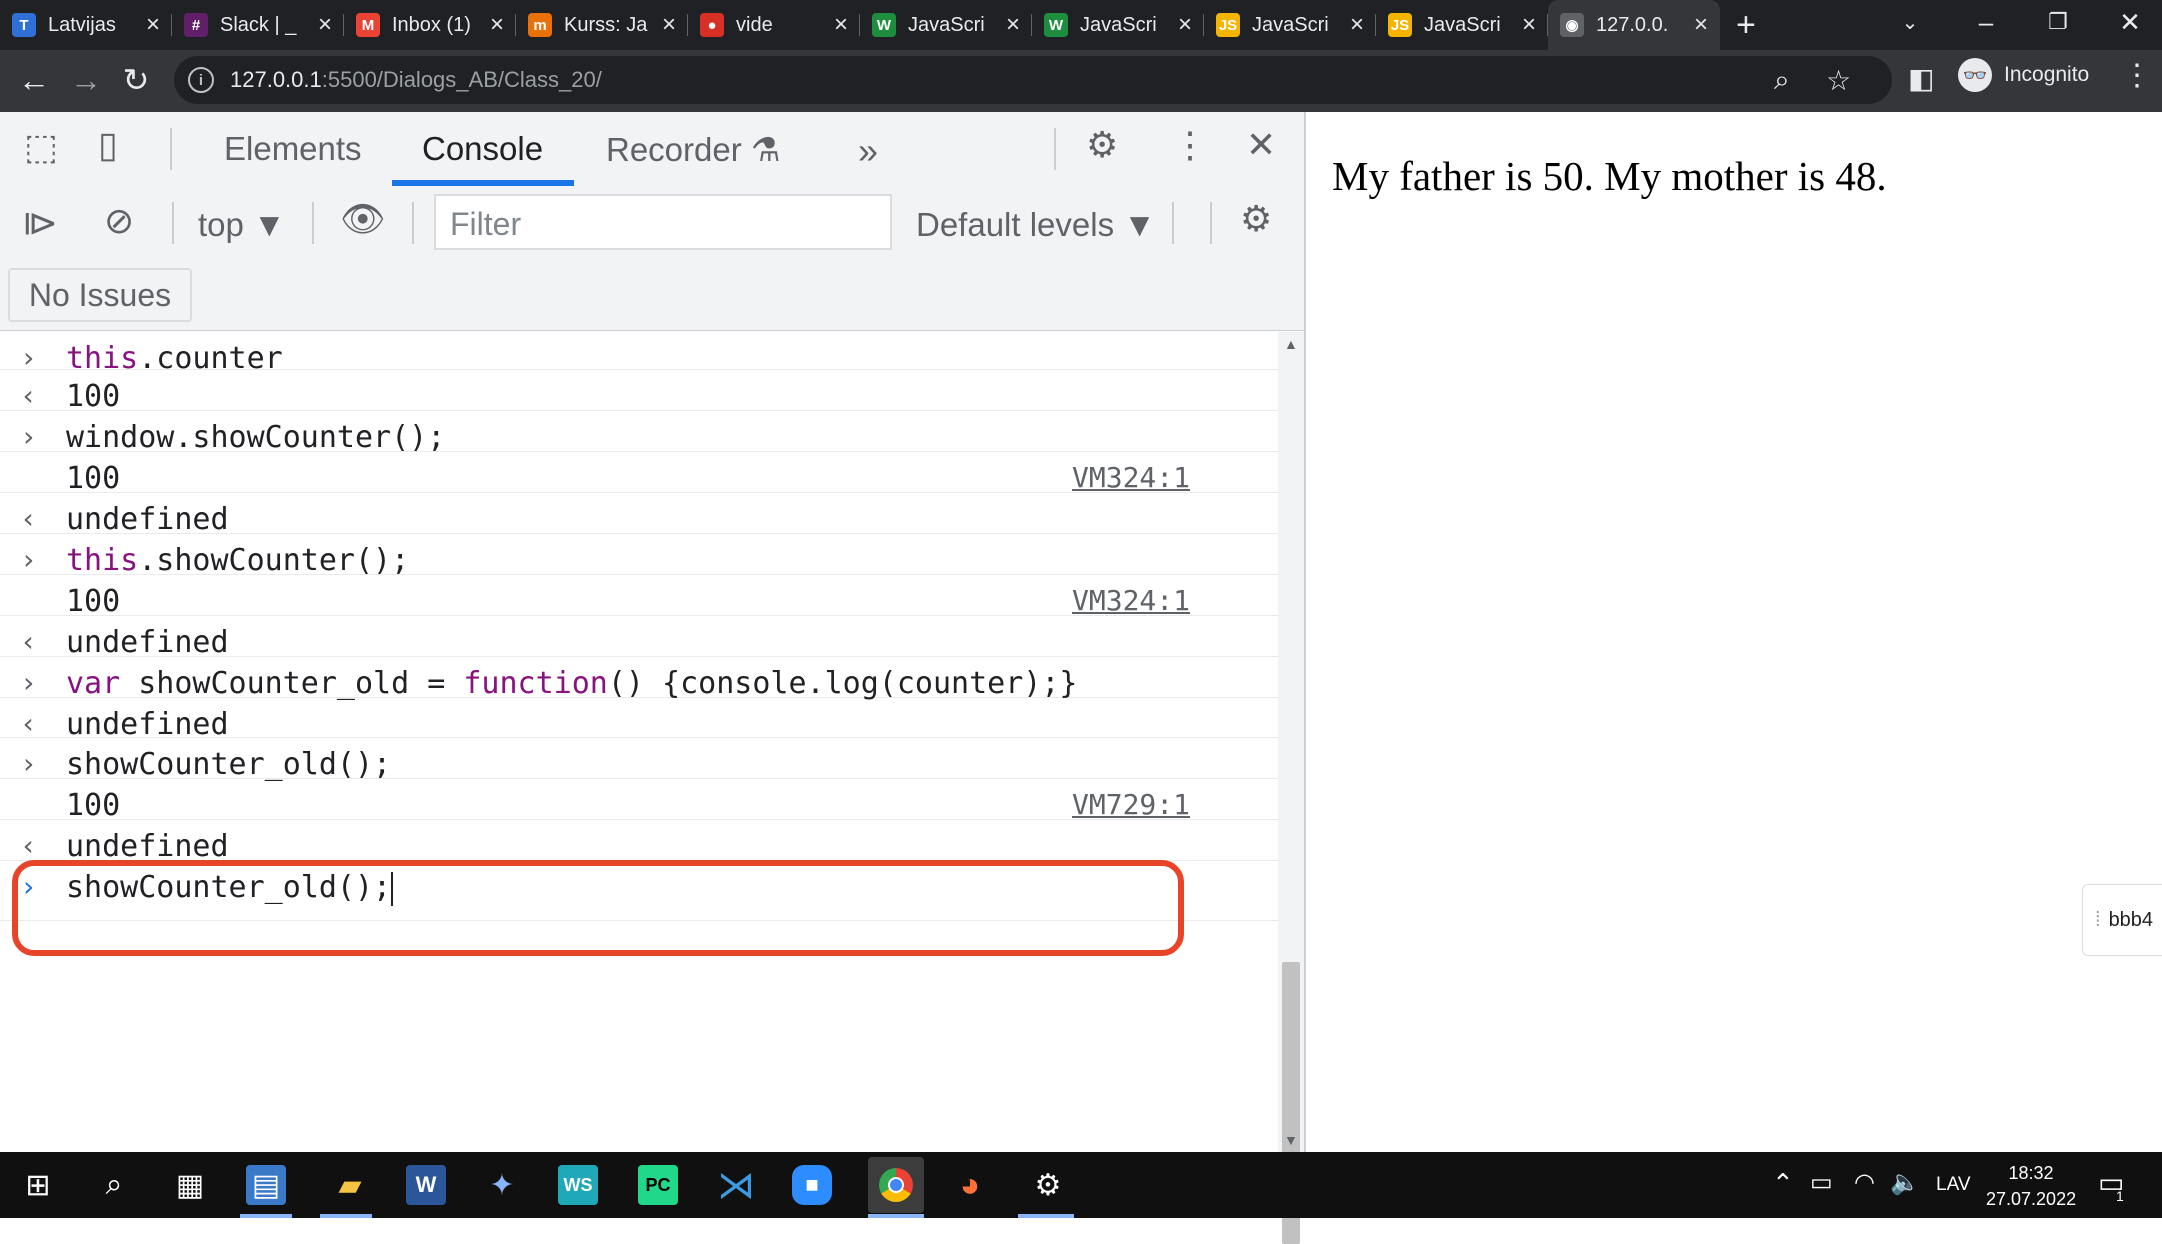 This screenshot has height=1244, width=2162. Describe the element at coordinates (108, 145) in the screenshot. I see `device-toolbar-icon: ▯` at that location.